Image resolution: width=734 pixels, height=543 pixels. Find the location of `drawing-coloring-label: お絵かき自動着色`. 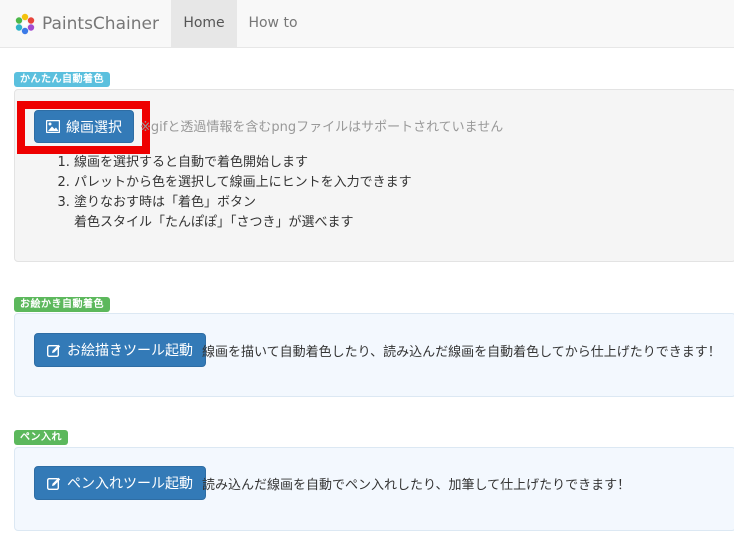

drawing-coloring-label: お絵かき自動着色 is located at coordinates (62, 304).